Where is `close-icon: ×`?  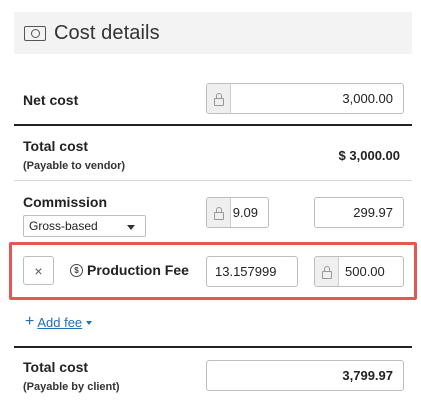 close-icon: × is located at coordinates (38, 270).